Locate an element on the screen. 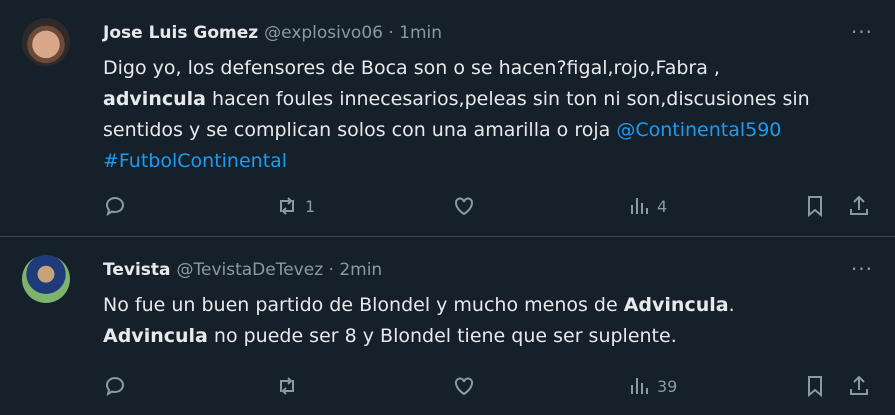  tweet-header: Tevista @TevistaDeTevez · 2min is located at coordinates (242, 270).